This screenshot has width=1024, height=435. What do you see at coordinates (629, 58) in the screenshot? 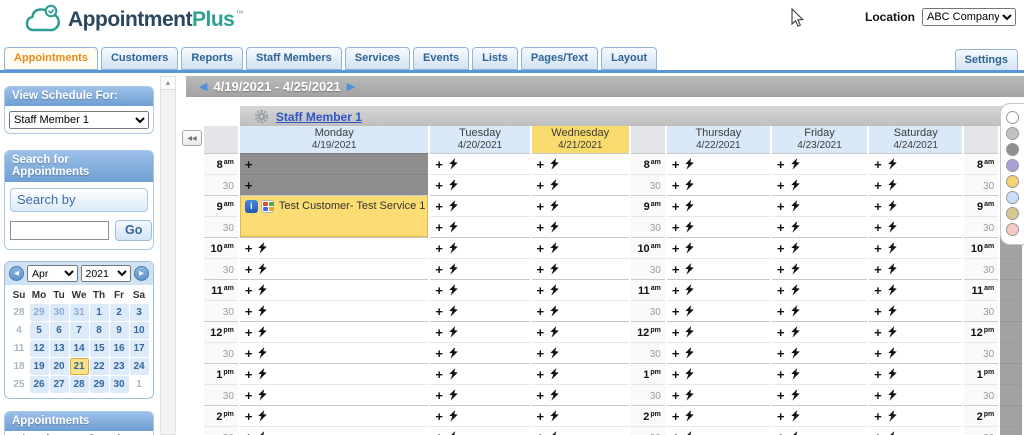
I see `tab-layout: Layout` at bounding box center [629, 58].